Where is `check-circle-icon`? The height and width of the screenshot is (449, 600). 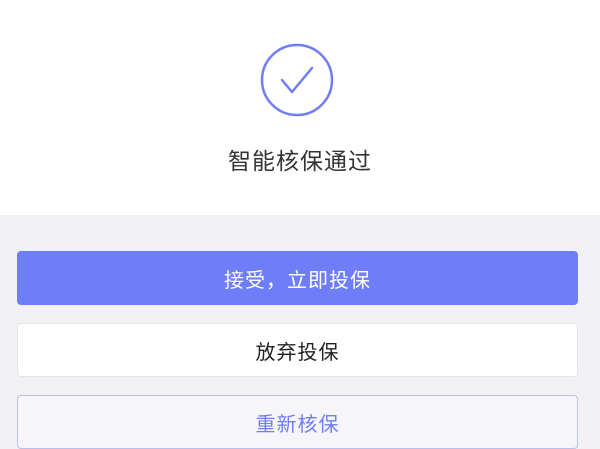
check-circle-icon is located at coordinates (297, 80).